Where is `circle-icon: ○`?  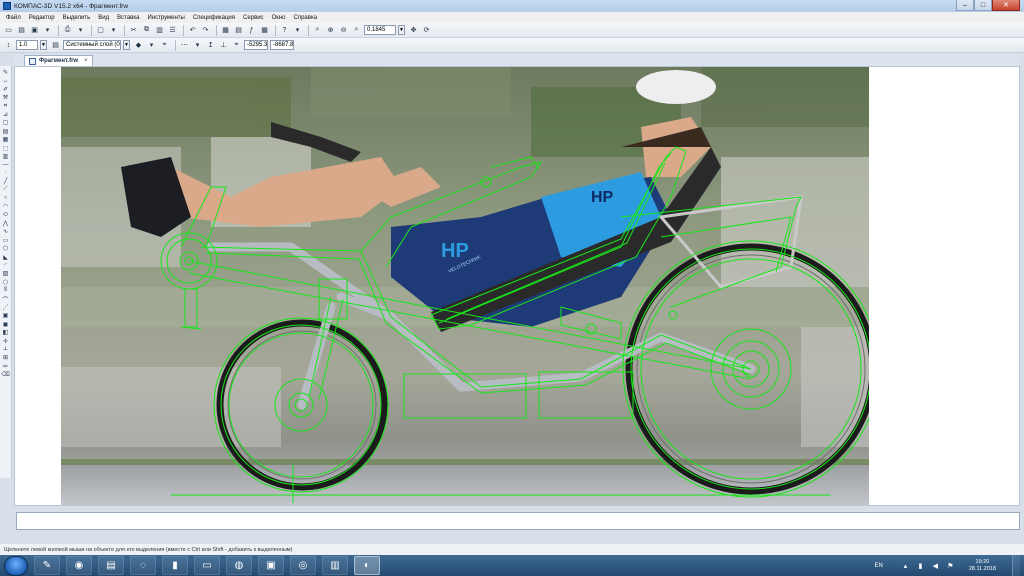 circle-icon: ○ is located at coordinates (5, 198).